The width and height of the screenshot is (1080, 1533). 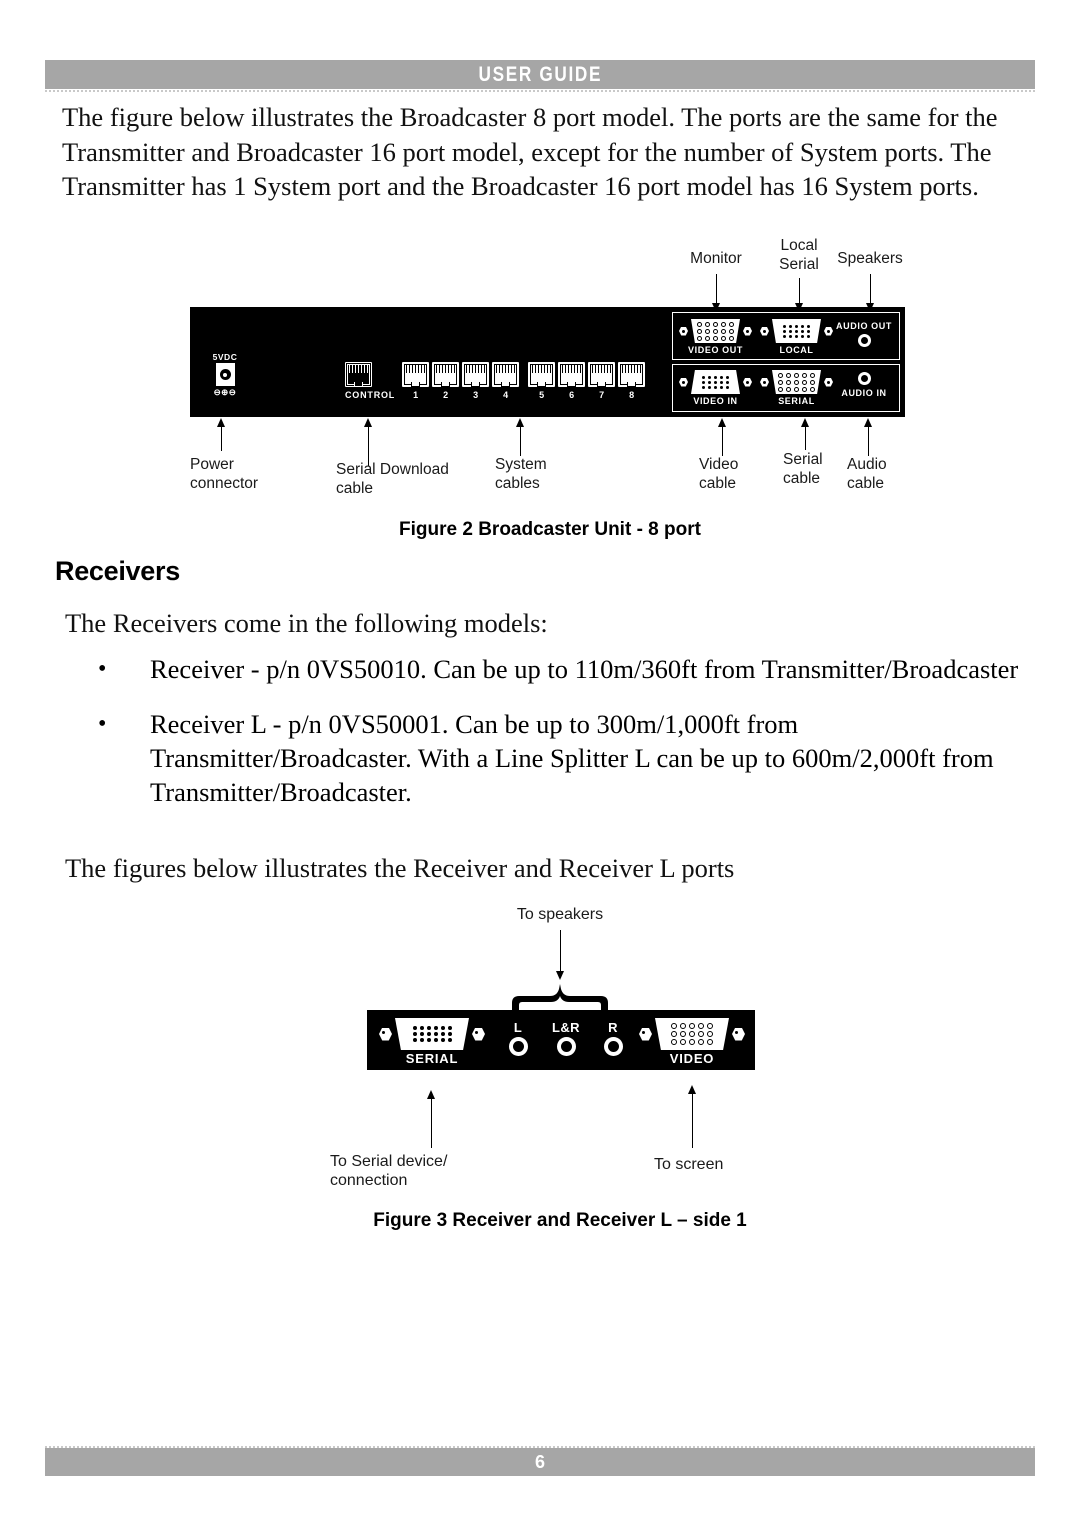 I want to click on video-out-port: VIDEO OUT, so click(x=715, y=337).